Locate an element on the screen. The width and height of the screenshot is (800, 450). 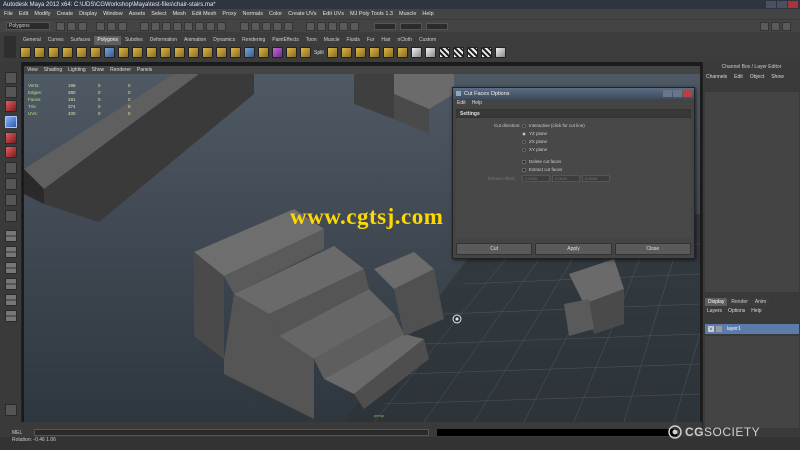
minimize-button is located at coordinates (771, 4).